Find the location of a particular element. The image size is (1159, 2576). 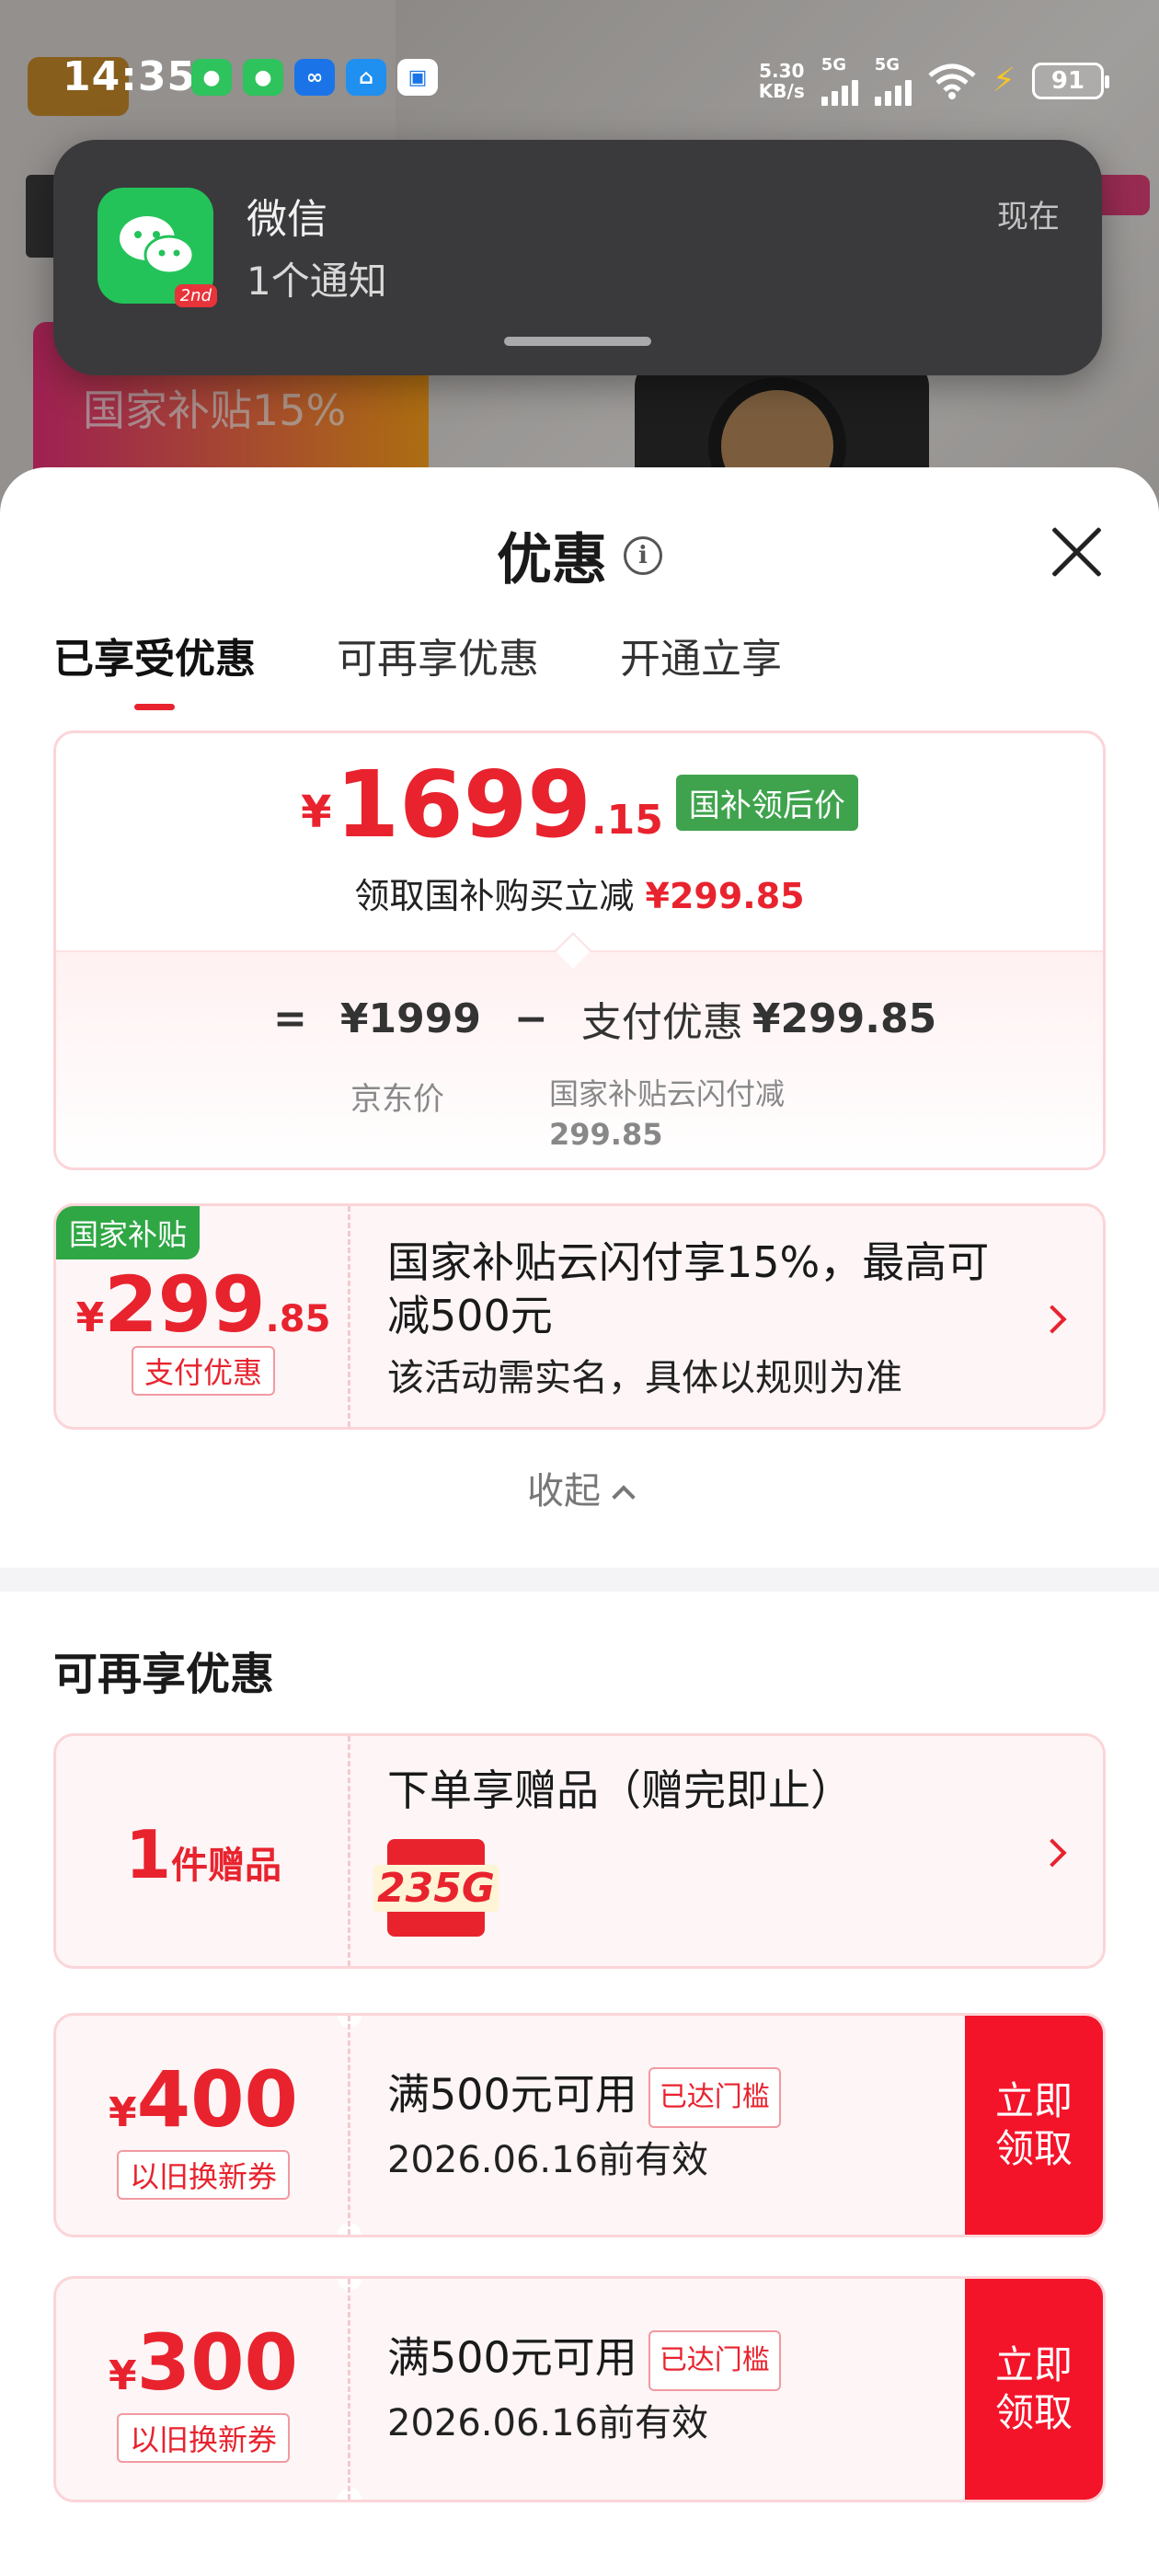

coupon-title: 国家补贴云闪付享15%，最高可减500元 is located at coordinates (688, 1288).